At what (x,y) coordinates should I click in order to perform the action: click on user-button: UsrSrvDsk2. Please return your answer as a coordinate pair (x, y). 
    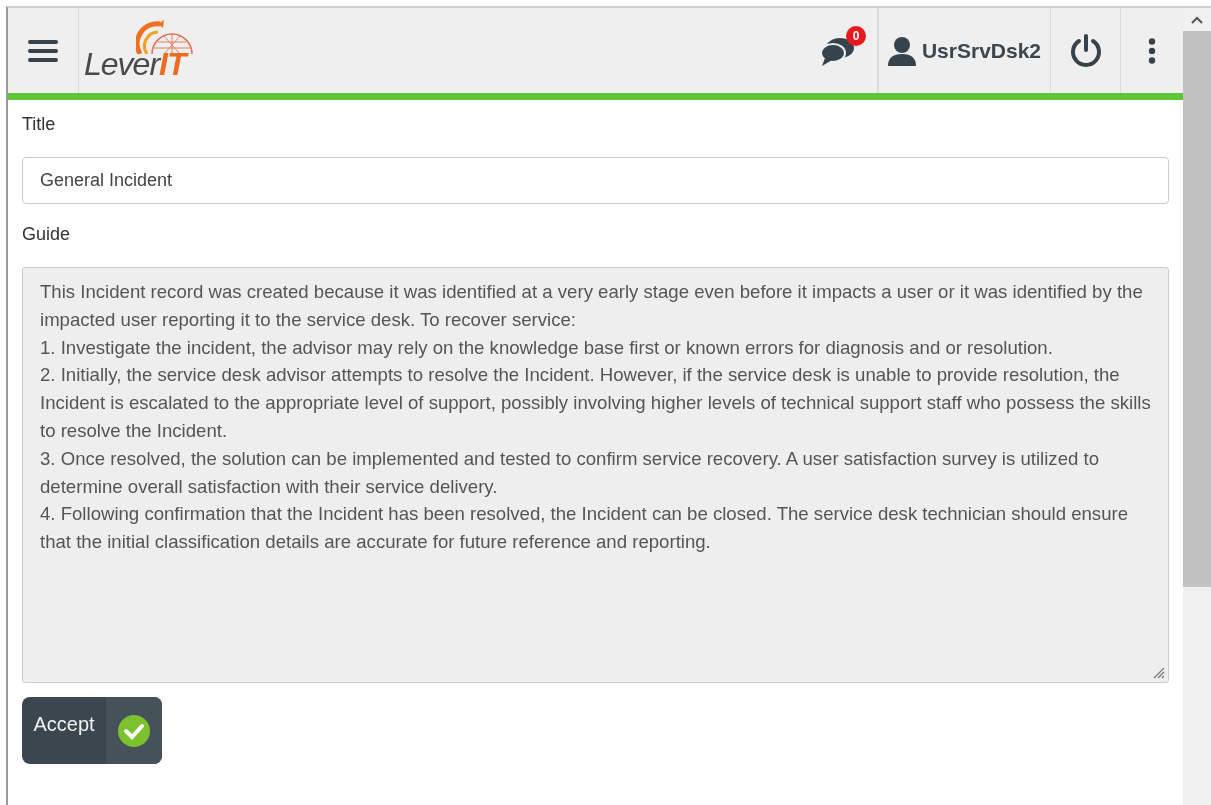
    Looking at the image, I should click on (964, 50).